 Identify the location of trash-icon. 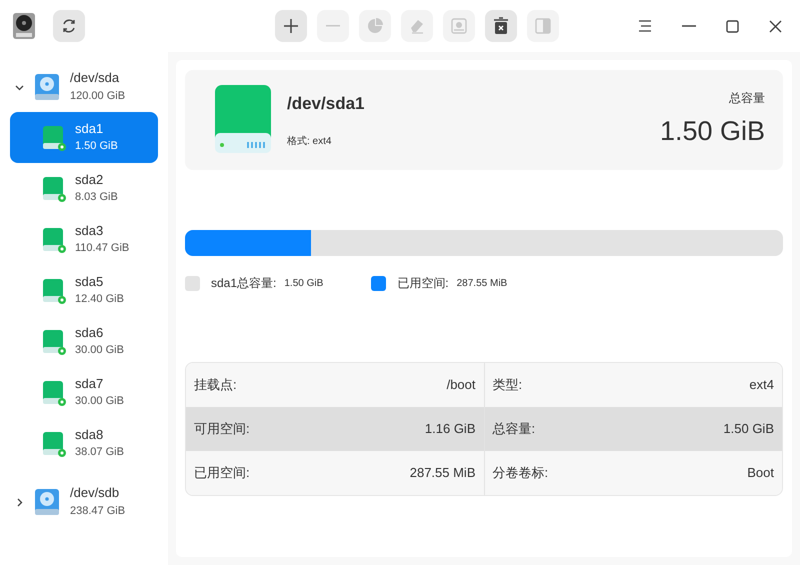
(501, 26).